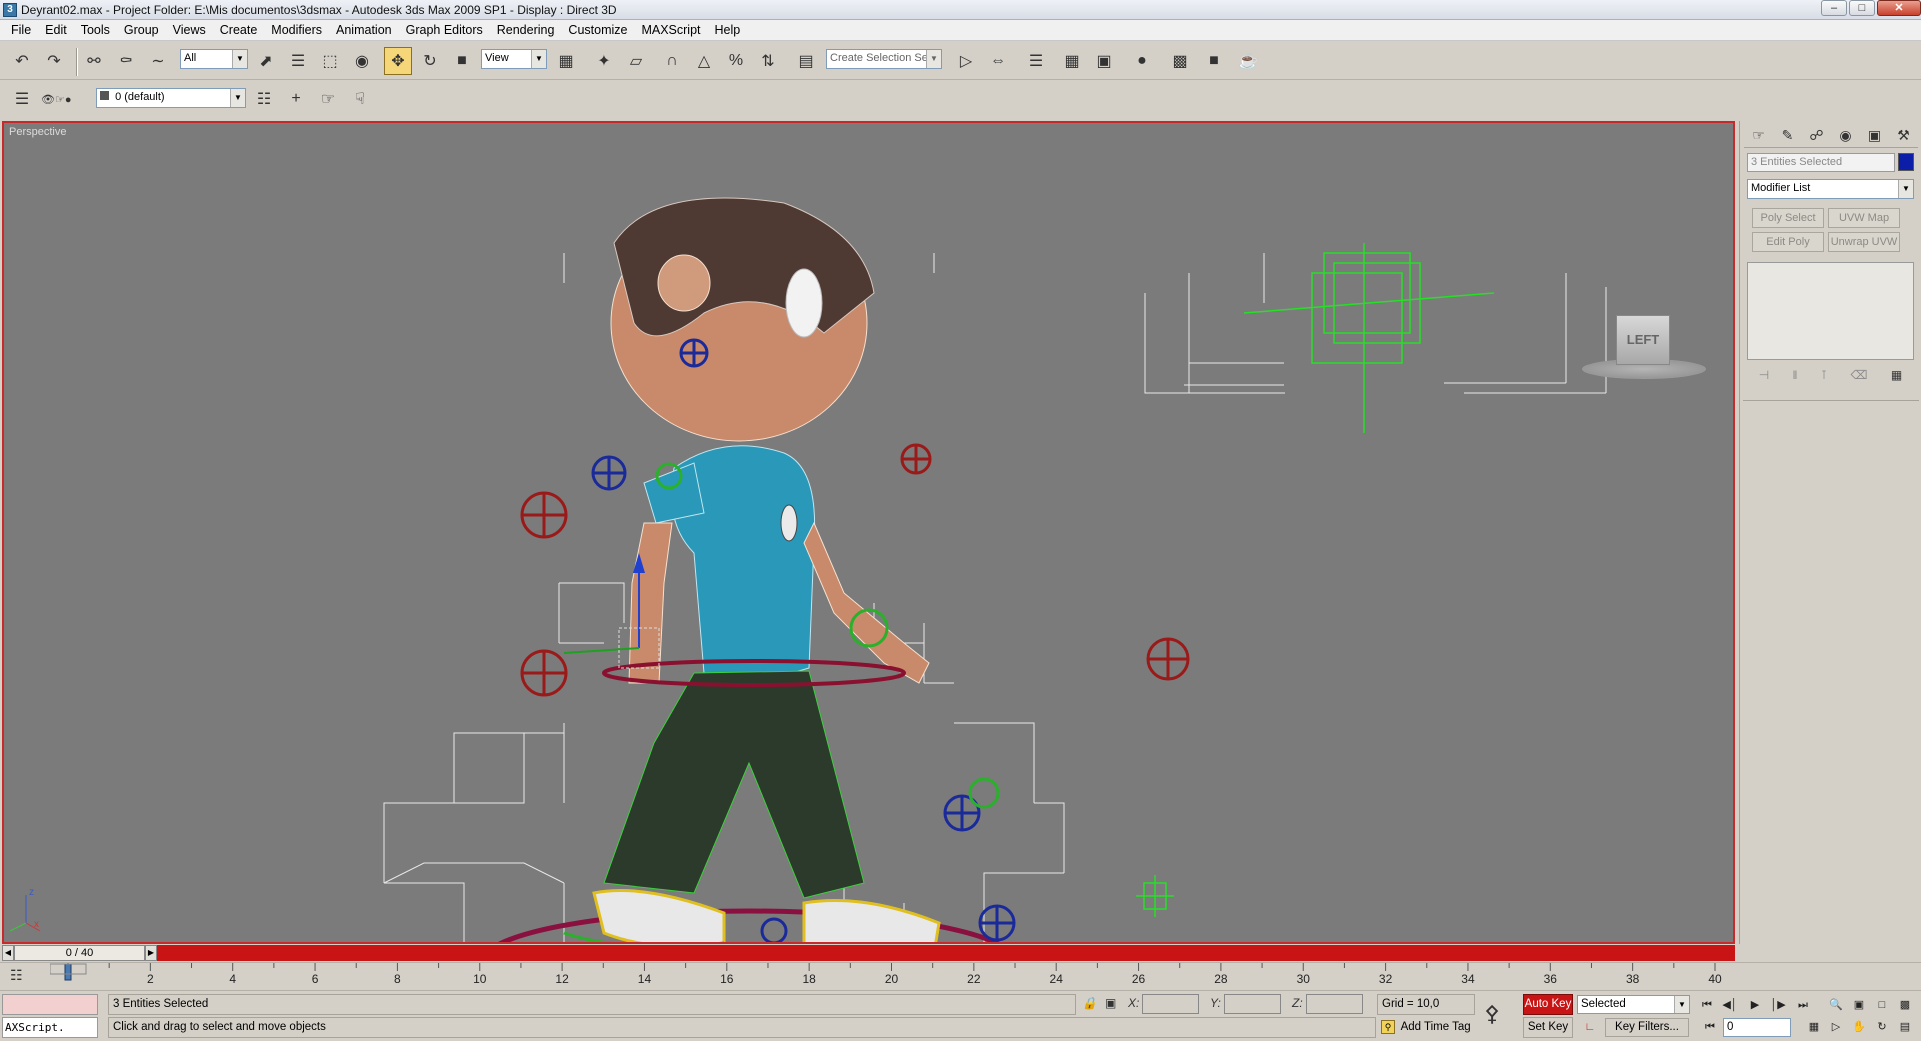 This screenshot has width=1921, height=1041. I want to click on modify-tab-icon: ✎, so click(1788, 135).